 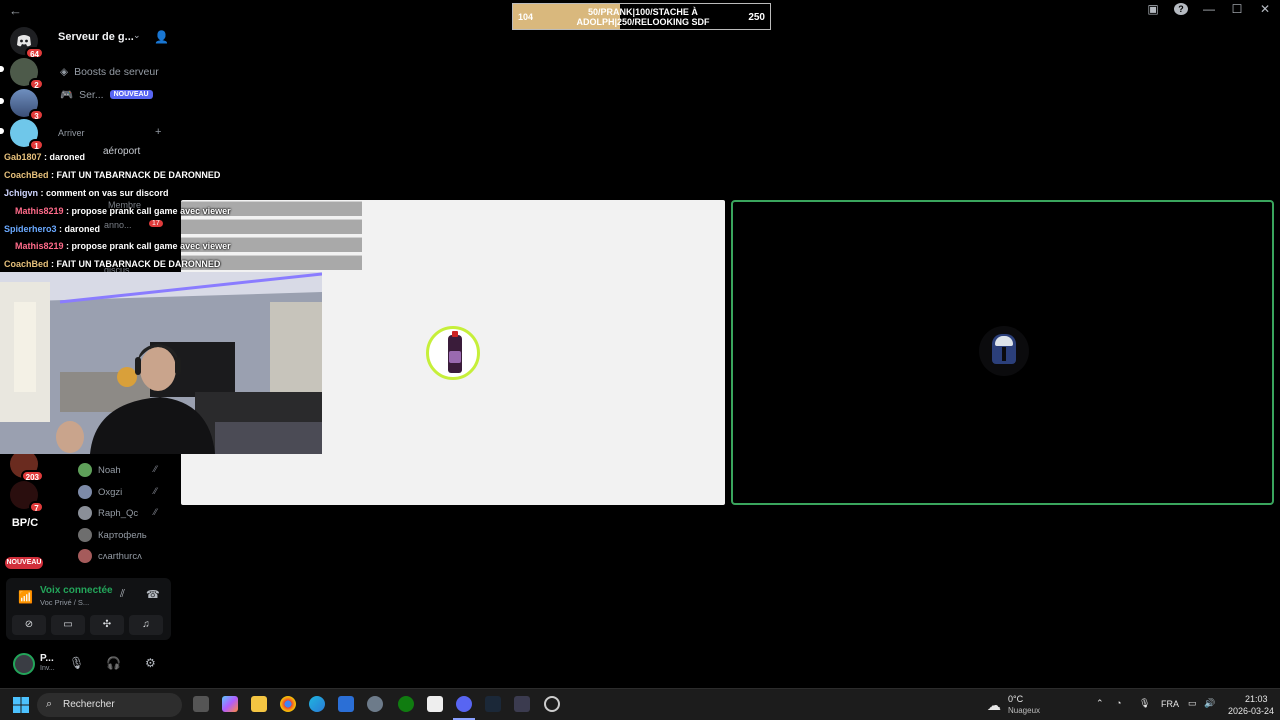 What do you see at coordinates (1153, 9) in the screenshot?
I see `cast-icon: ▣` at bounding box center [1153, 9].